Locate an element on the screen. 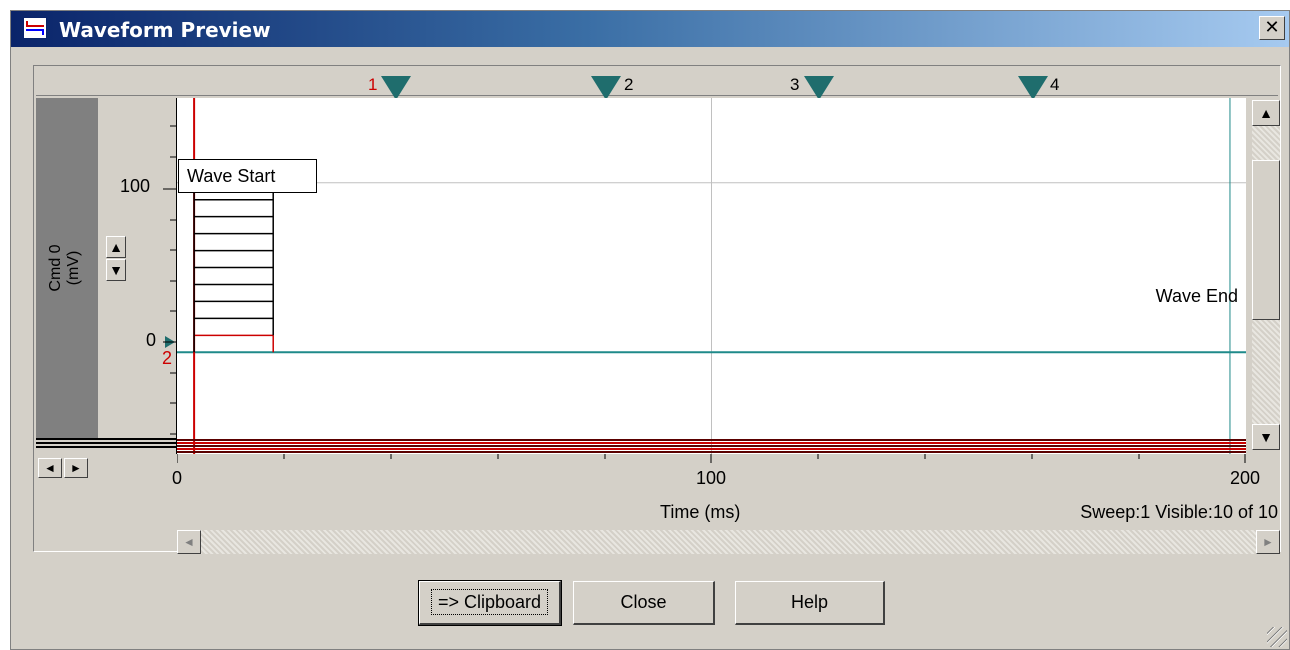 Image resolution: width=1290 pixels, height=650 pixels. wave-end-label: Wave End is located at coordinates (1196, 296).